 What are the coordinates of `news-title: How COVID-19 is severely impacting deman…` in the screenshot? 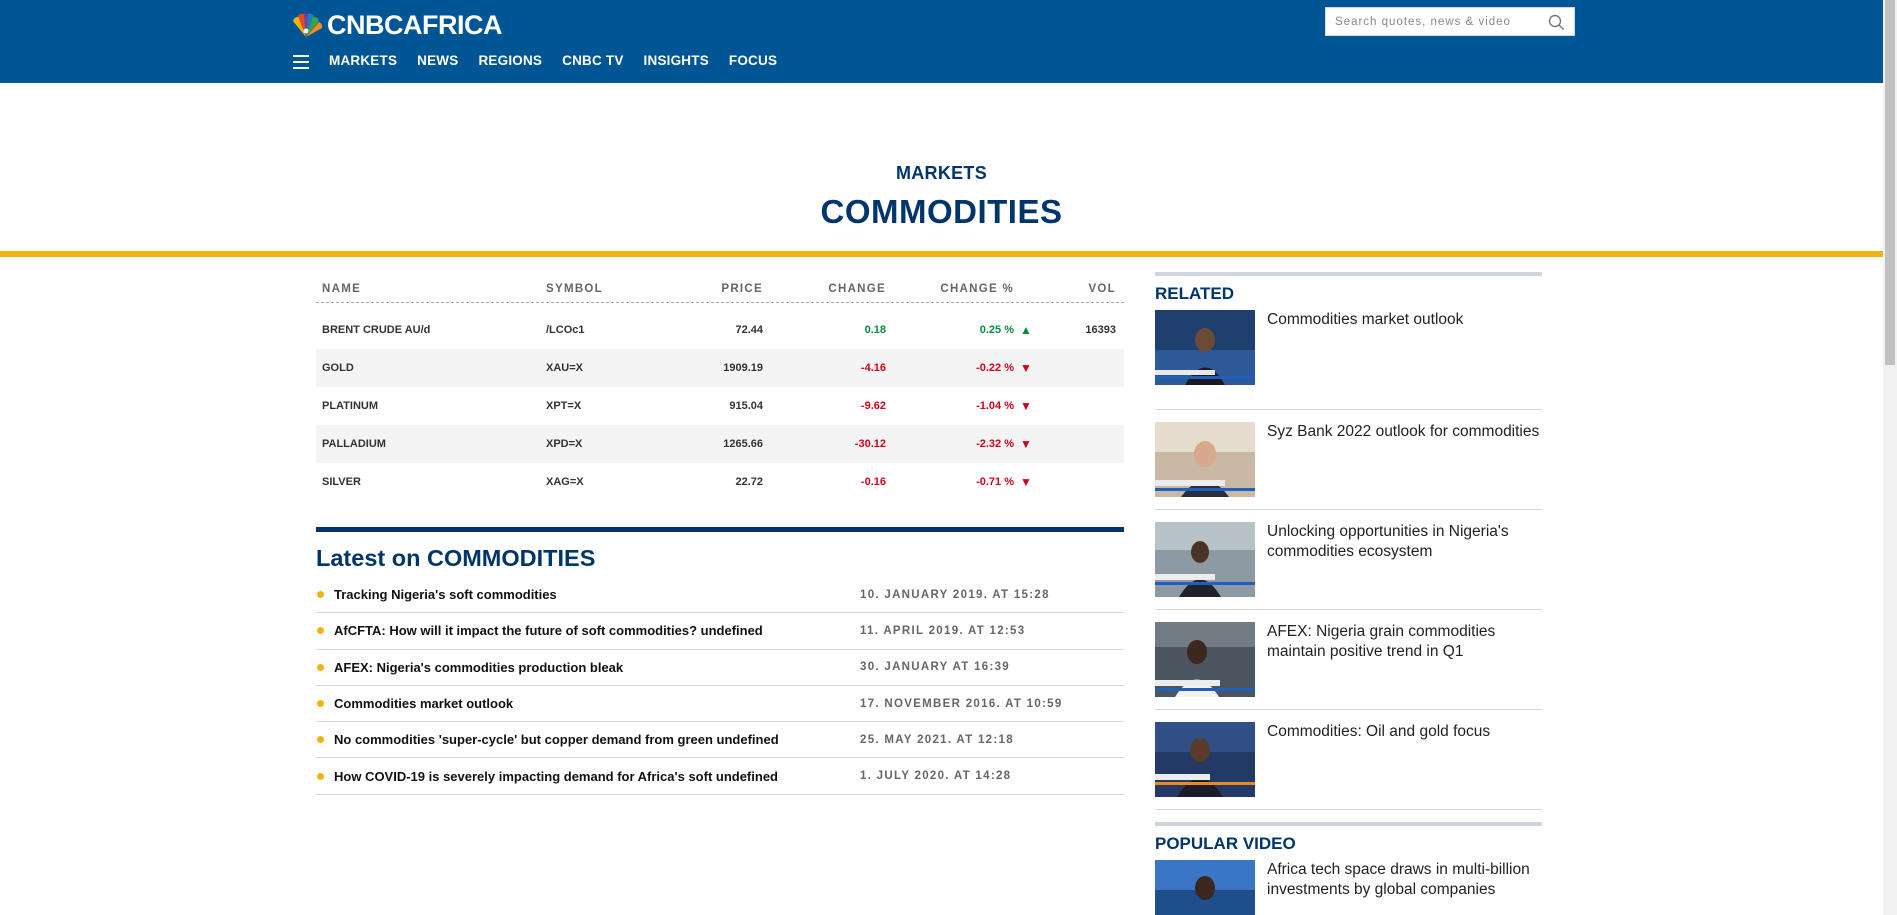 It's located at (597, 776).